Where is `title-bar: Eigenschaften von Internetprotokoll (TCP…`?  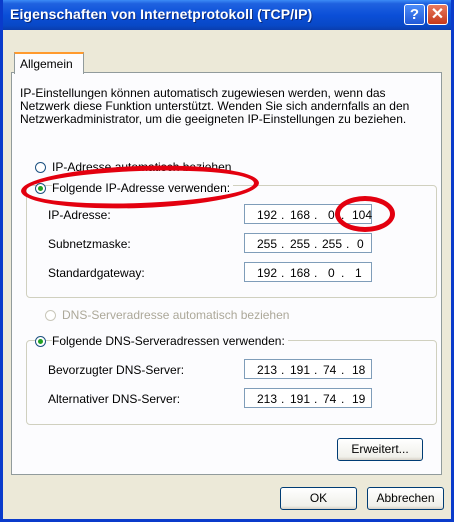
title-bar: Eigenschaften von Internetprotokoll (TCP… is located at coordinates (227, 15).